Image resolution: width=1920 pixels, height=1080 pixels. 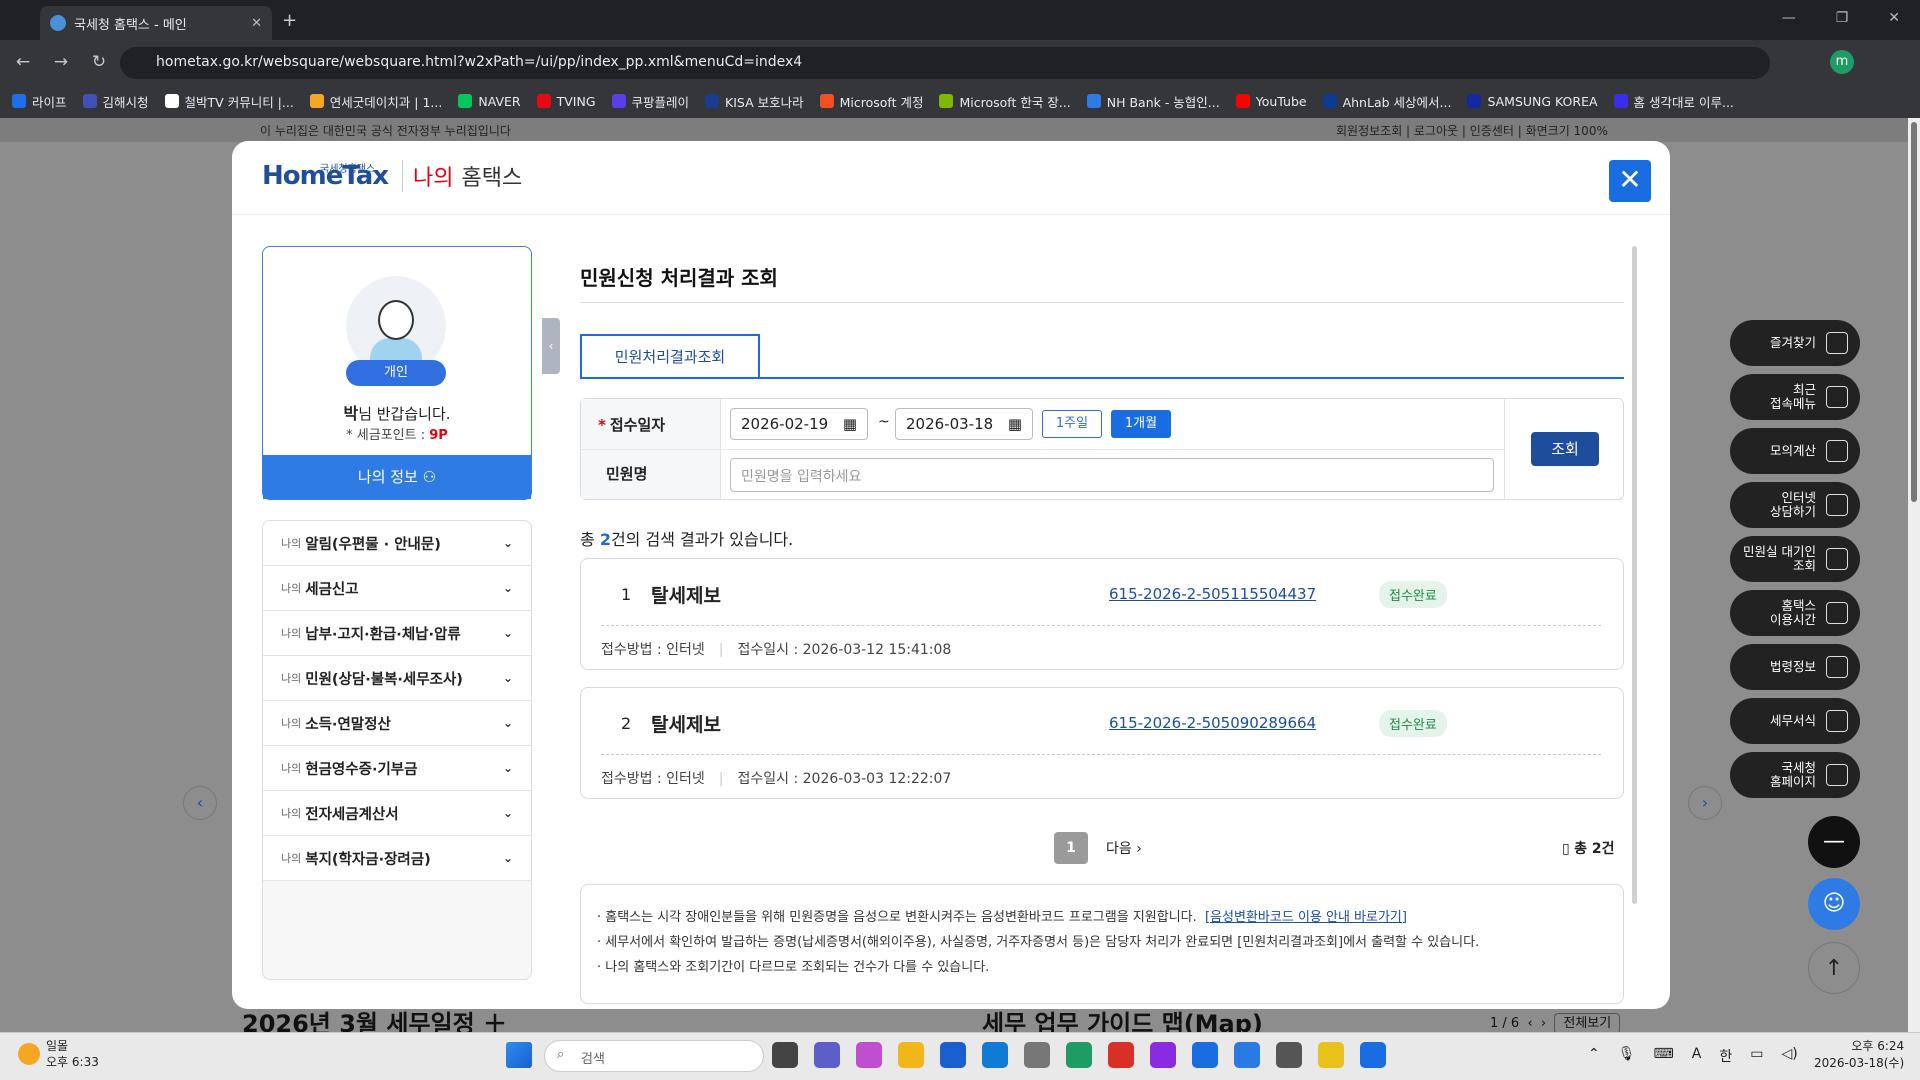 What do you see at coordinates (1795, 397) in the screenshot?
I see `floating-clock-button: 최근 접속메뉴` at bounding box center [1795, 397].